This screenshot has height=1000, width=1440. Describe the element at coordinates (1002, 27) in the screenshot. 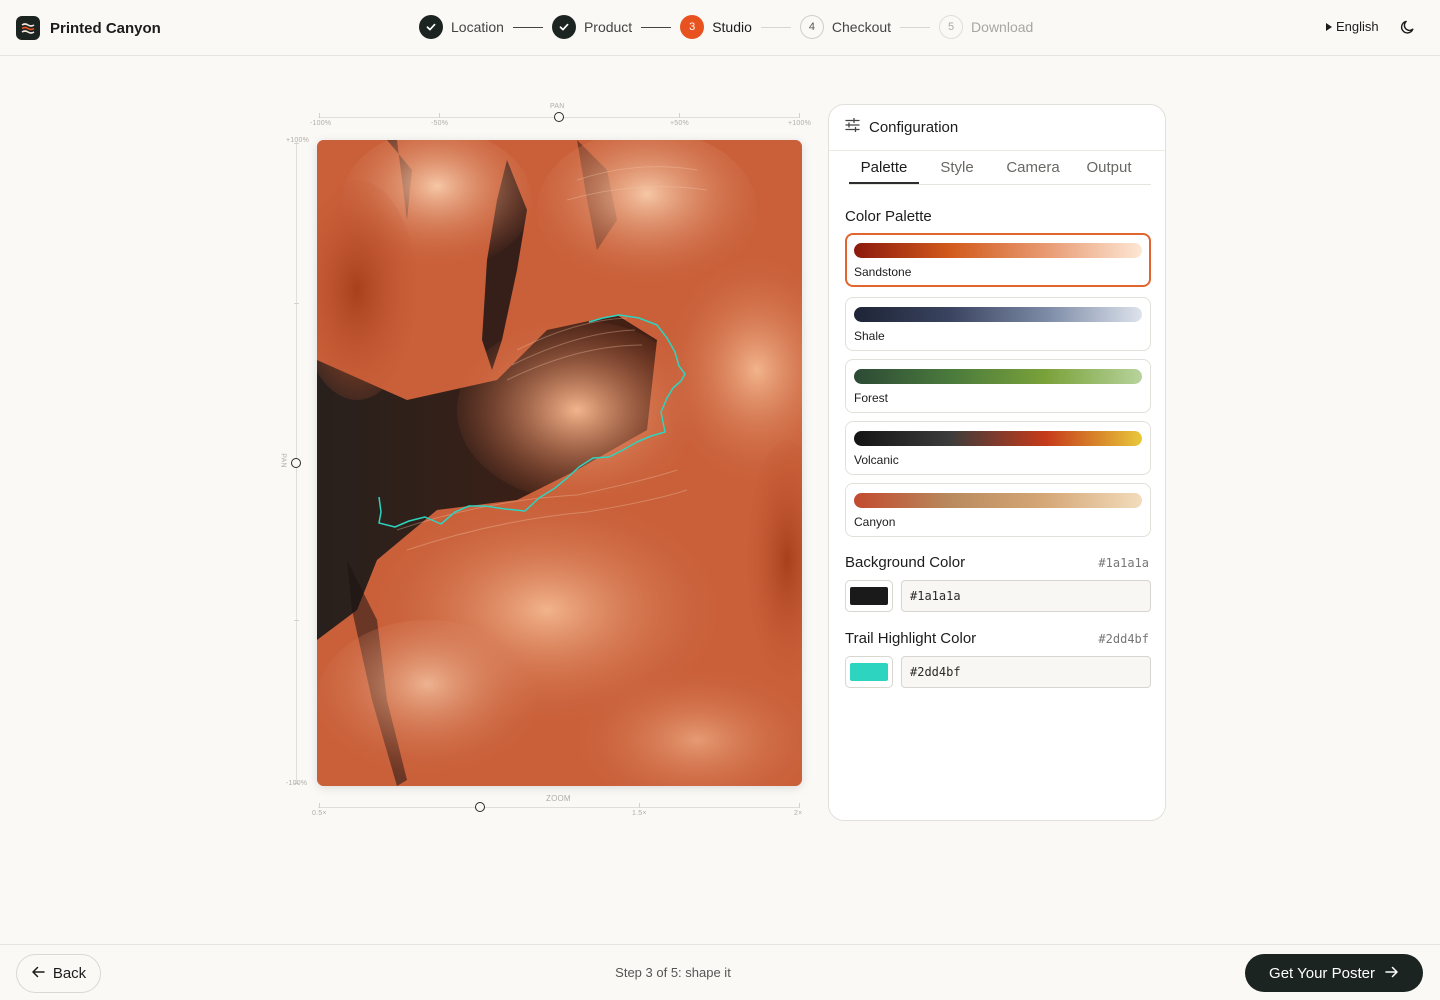

I see `step-label: Download` at that location.